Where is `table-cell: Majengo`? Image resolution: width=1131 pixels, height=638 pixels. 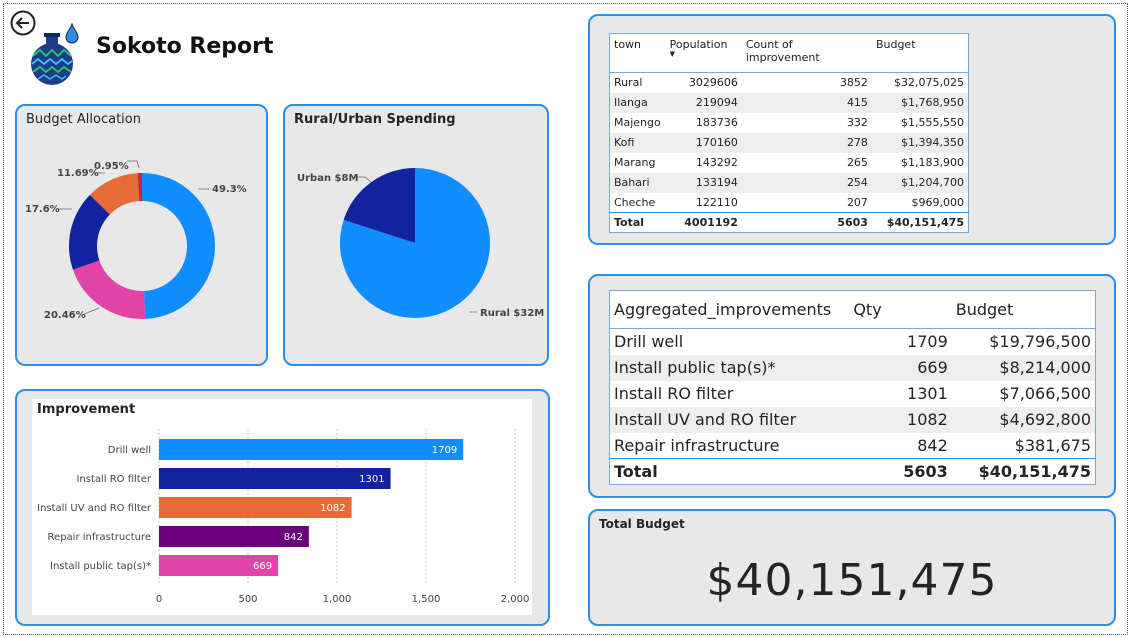
table-cell: Majengo is located at coordinates (637, 122).